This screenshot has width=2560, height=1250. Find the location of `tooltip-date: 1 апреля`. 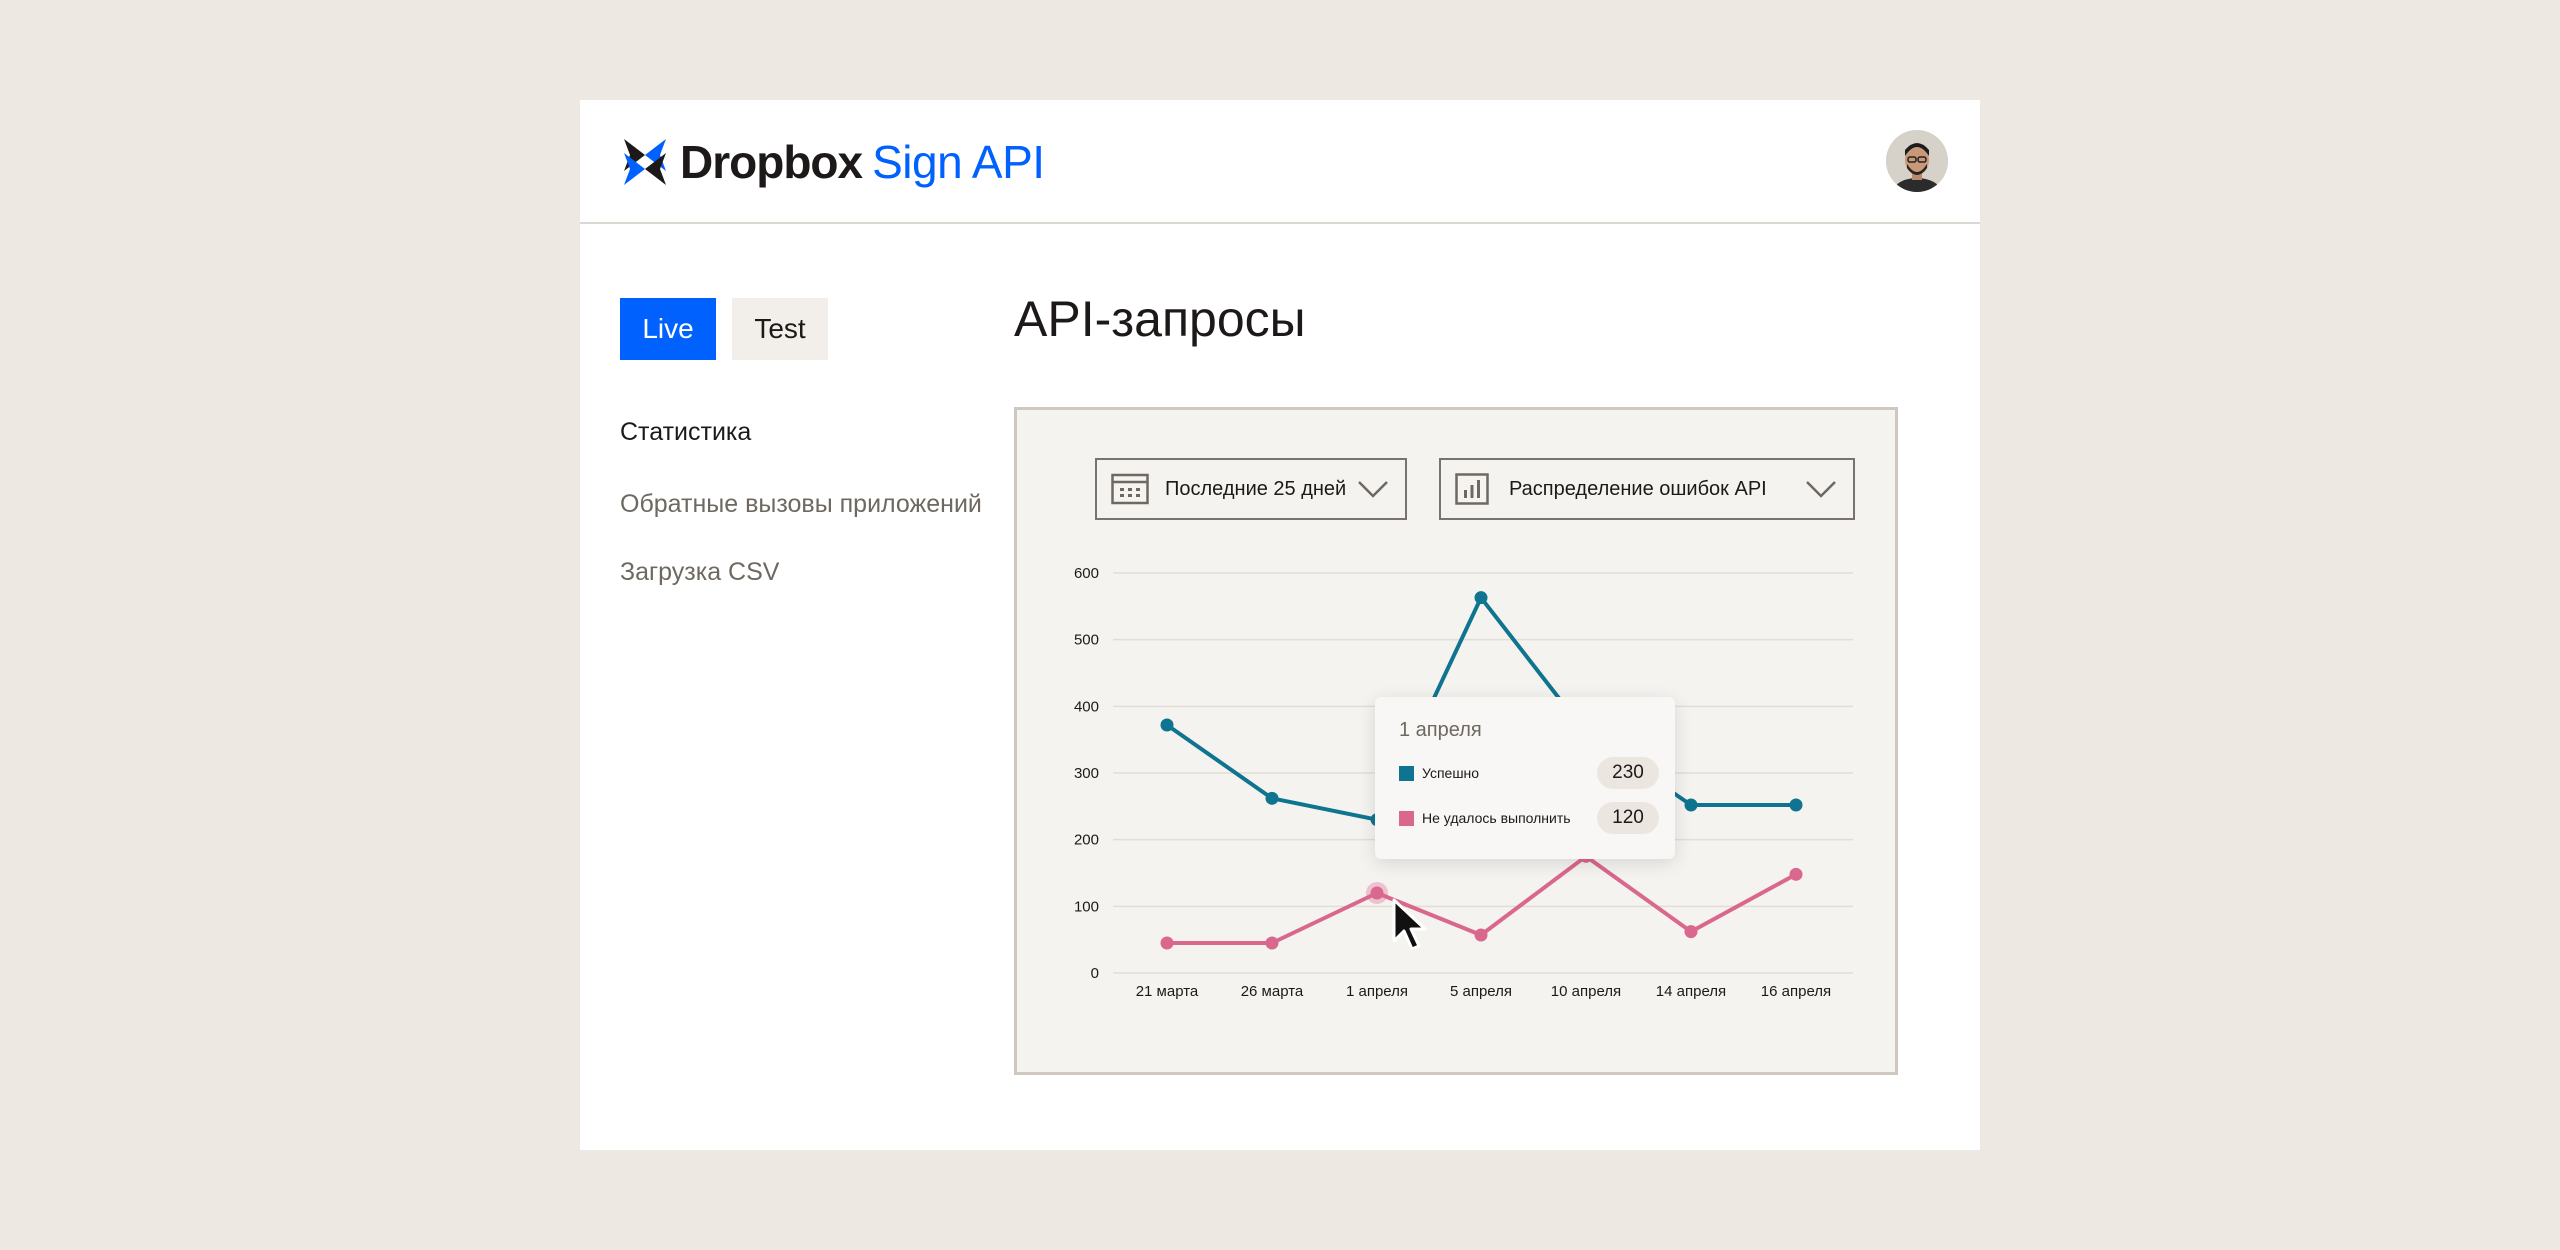

tooltip-date: 1 апреля is located at coordinates (1440, 730).